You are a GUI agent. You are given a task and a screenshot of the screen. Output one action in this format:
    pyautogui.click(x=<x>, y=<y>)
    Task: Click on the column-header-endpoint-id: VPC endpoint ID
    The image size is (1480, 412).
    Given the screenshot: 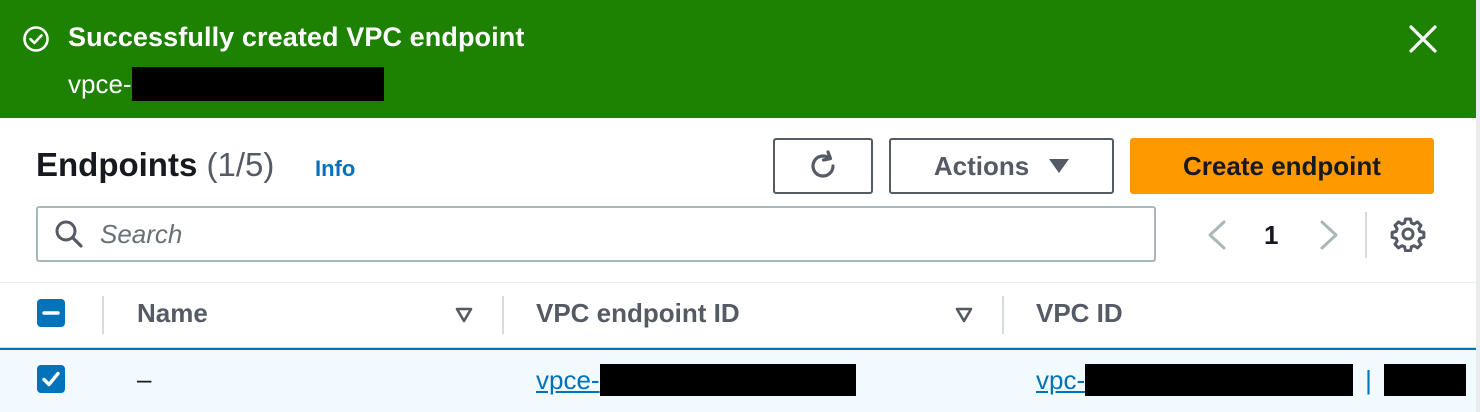 What is the action you would take?
    pyautogui.click(x=638, y=313)
    